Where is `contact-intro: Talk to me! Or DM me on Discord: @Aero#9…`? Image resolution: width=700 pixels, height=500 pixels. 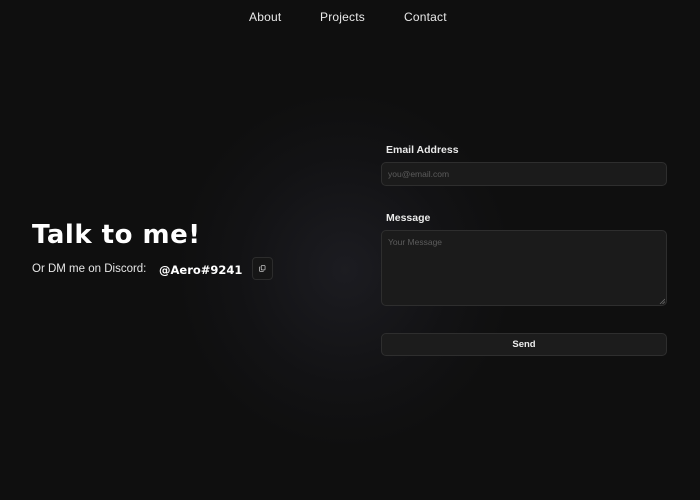
contact-intro: Talk to me! Or DM me on Discord: @Aero#9… is located at coordinates (152, 250).